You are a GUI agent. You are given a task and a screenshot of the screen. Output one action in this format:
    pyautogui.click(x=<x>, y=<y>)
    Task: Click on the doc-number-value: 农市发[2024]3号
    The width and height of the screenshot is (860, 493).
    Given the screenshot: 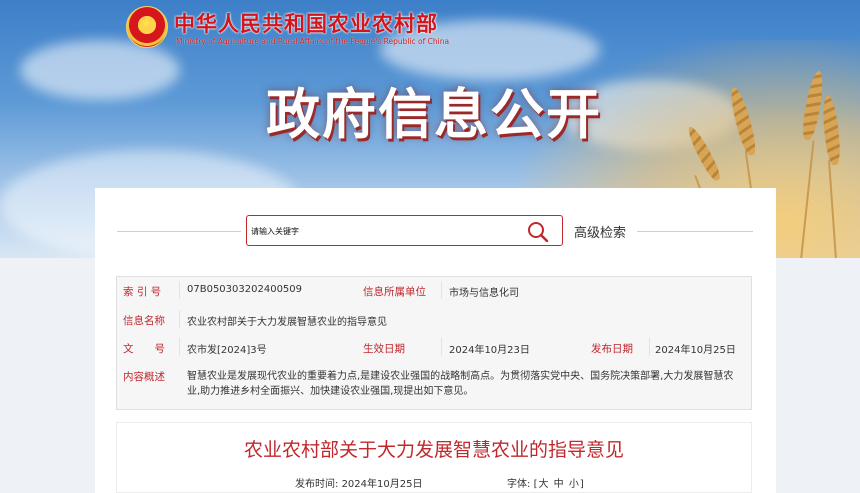 What is the action you would take?
    pyautogui.click(x=227, y=350)
    